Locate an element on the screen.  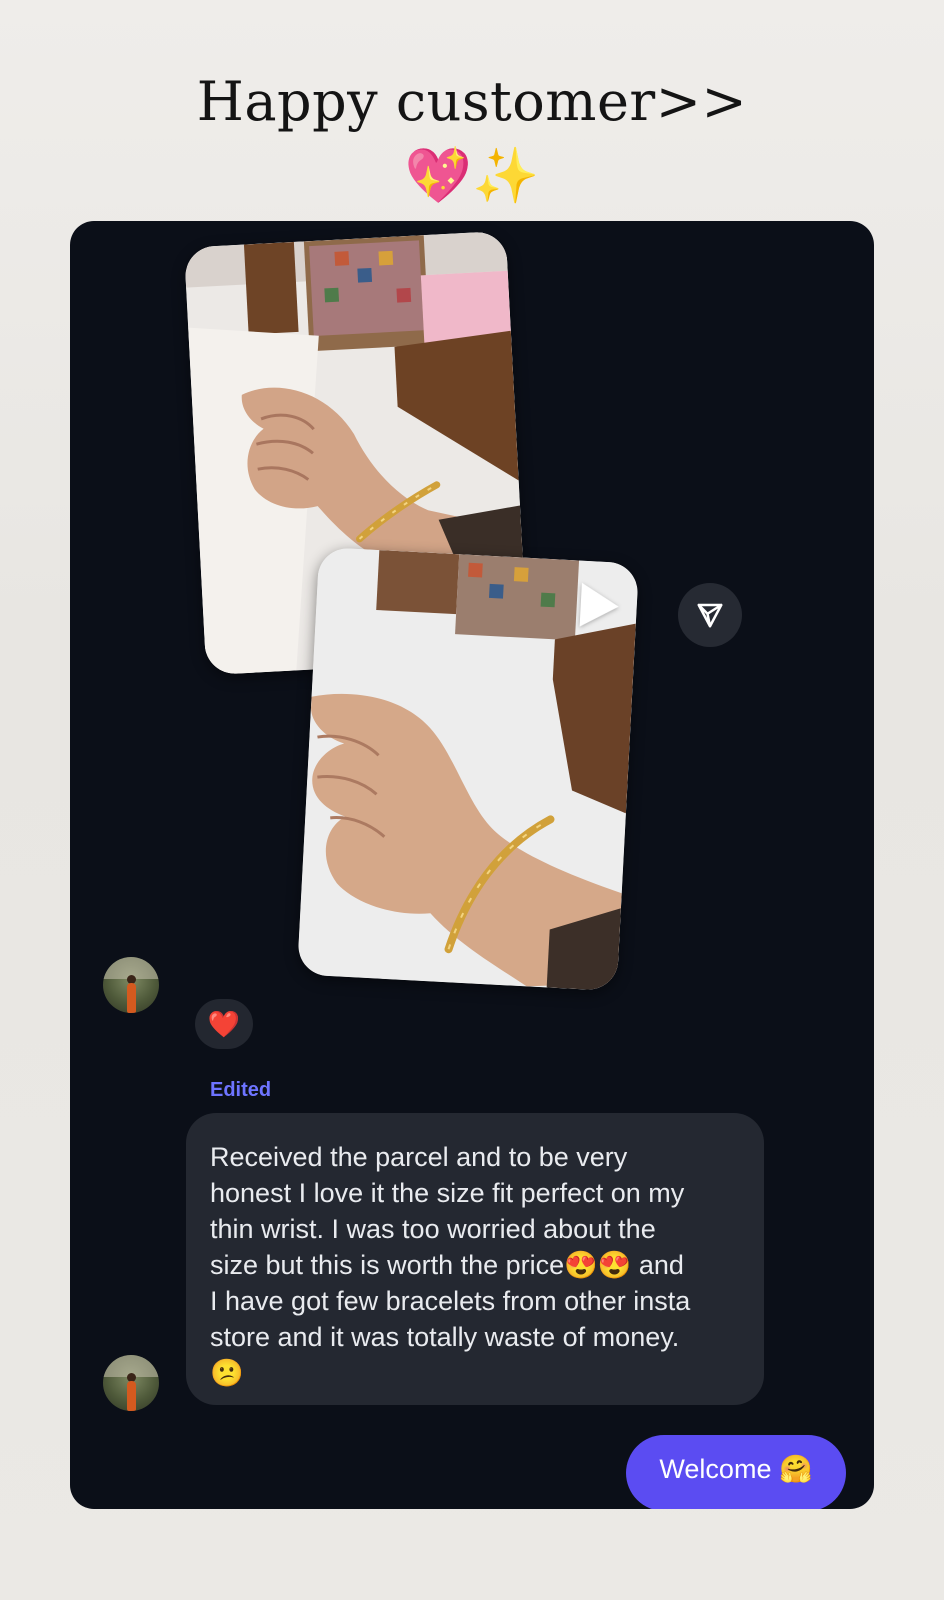
paper-plane-icon is located at coordinates (710, 615).